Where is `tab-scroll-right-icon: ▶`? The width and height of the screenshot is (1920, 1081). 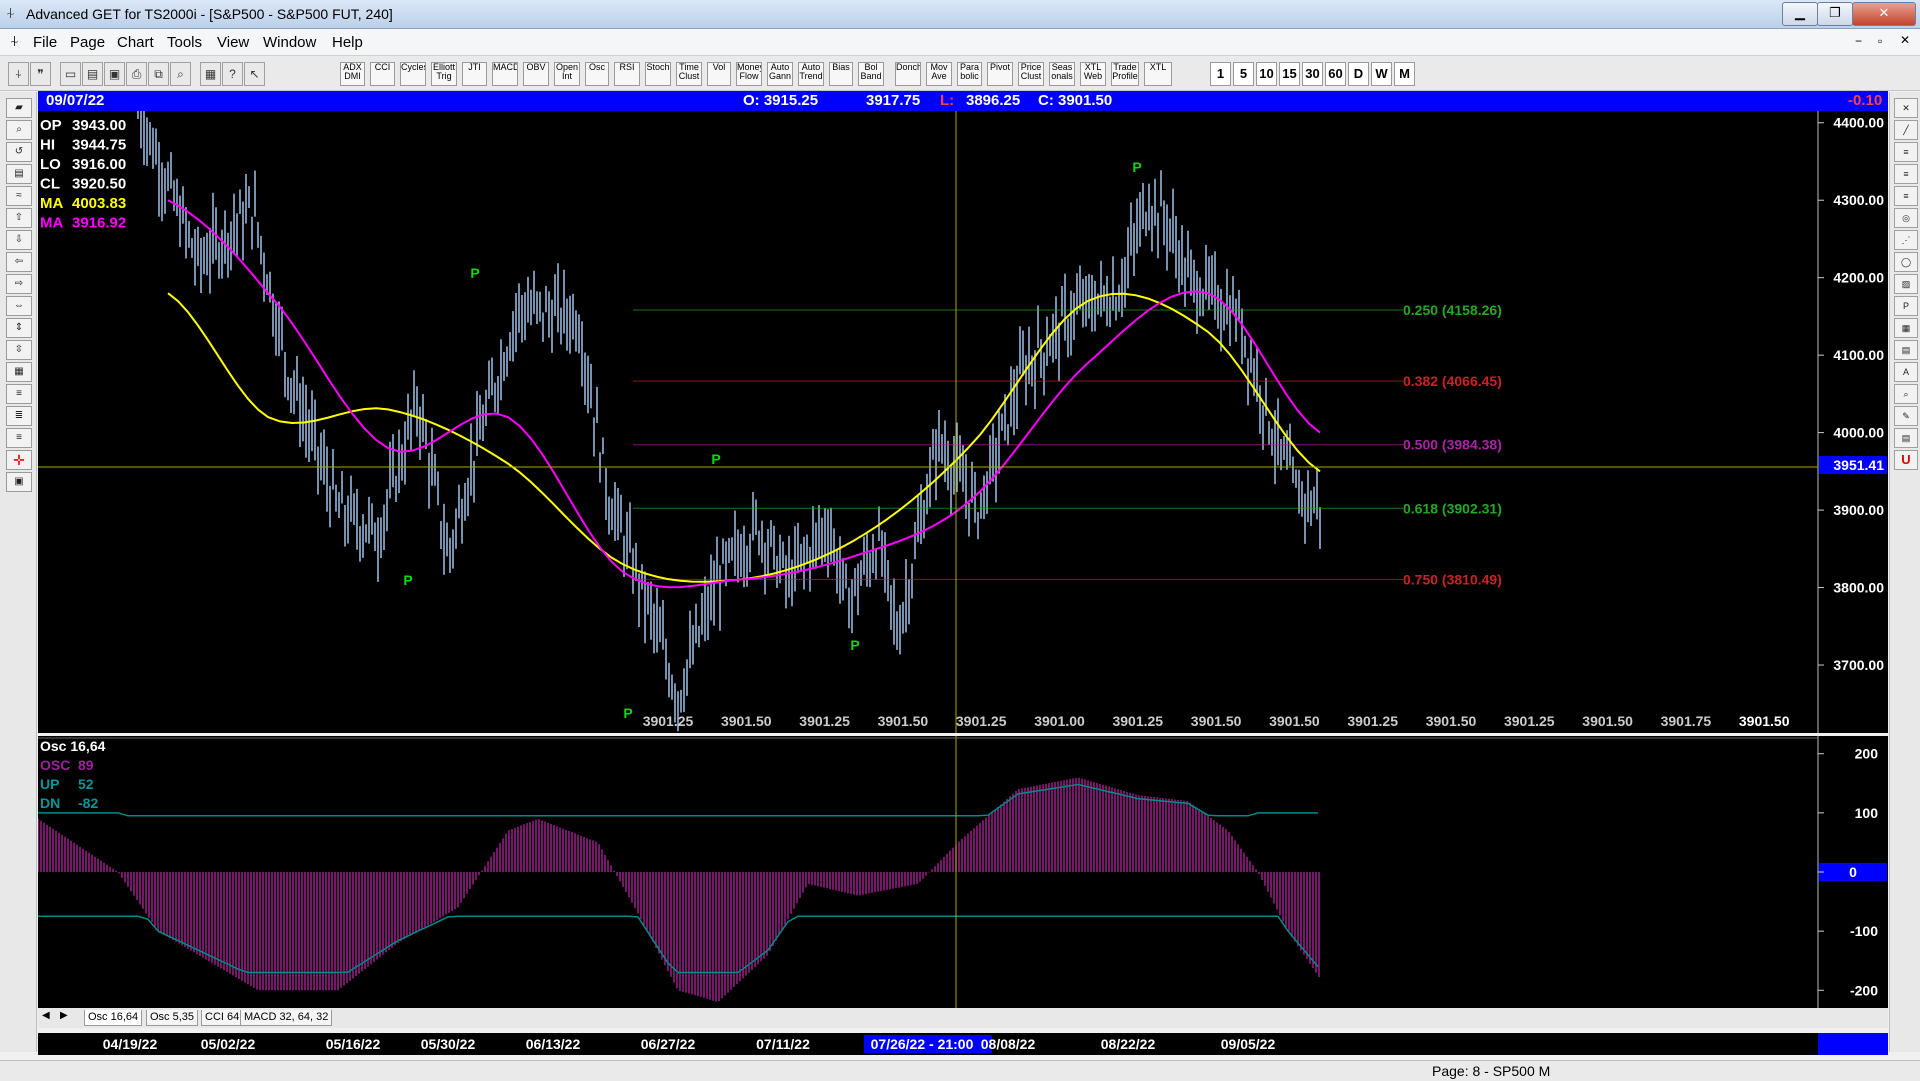 tab-scroll-right-icon: ▶ is located at coordinates (64, 1015).